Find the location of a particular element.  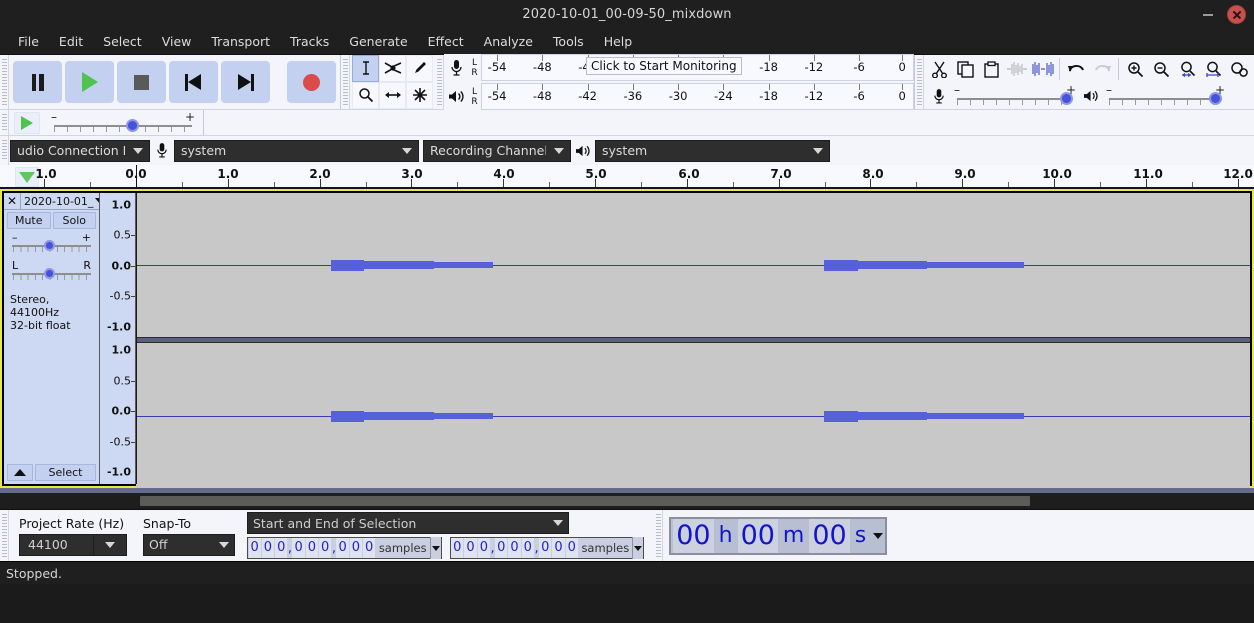

recording-meter-scale: -54 -48 -42 -36 -30 -24 -18 -12 -6 0 is located at coordinates (697, 67).